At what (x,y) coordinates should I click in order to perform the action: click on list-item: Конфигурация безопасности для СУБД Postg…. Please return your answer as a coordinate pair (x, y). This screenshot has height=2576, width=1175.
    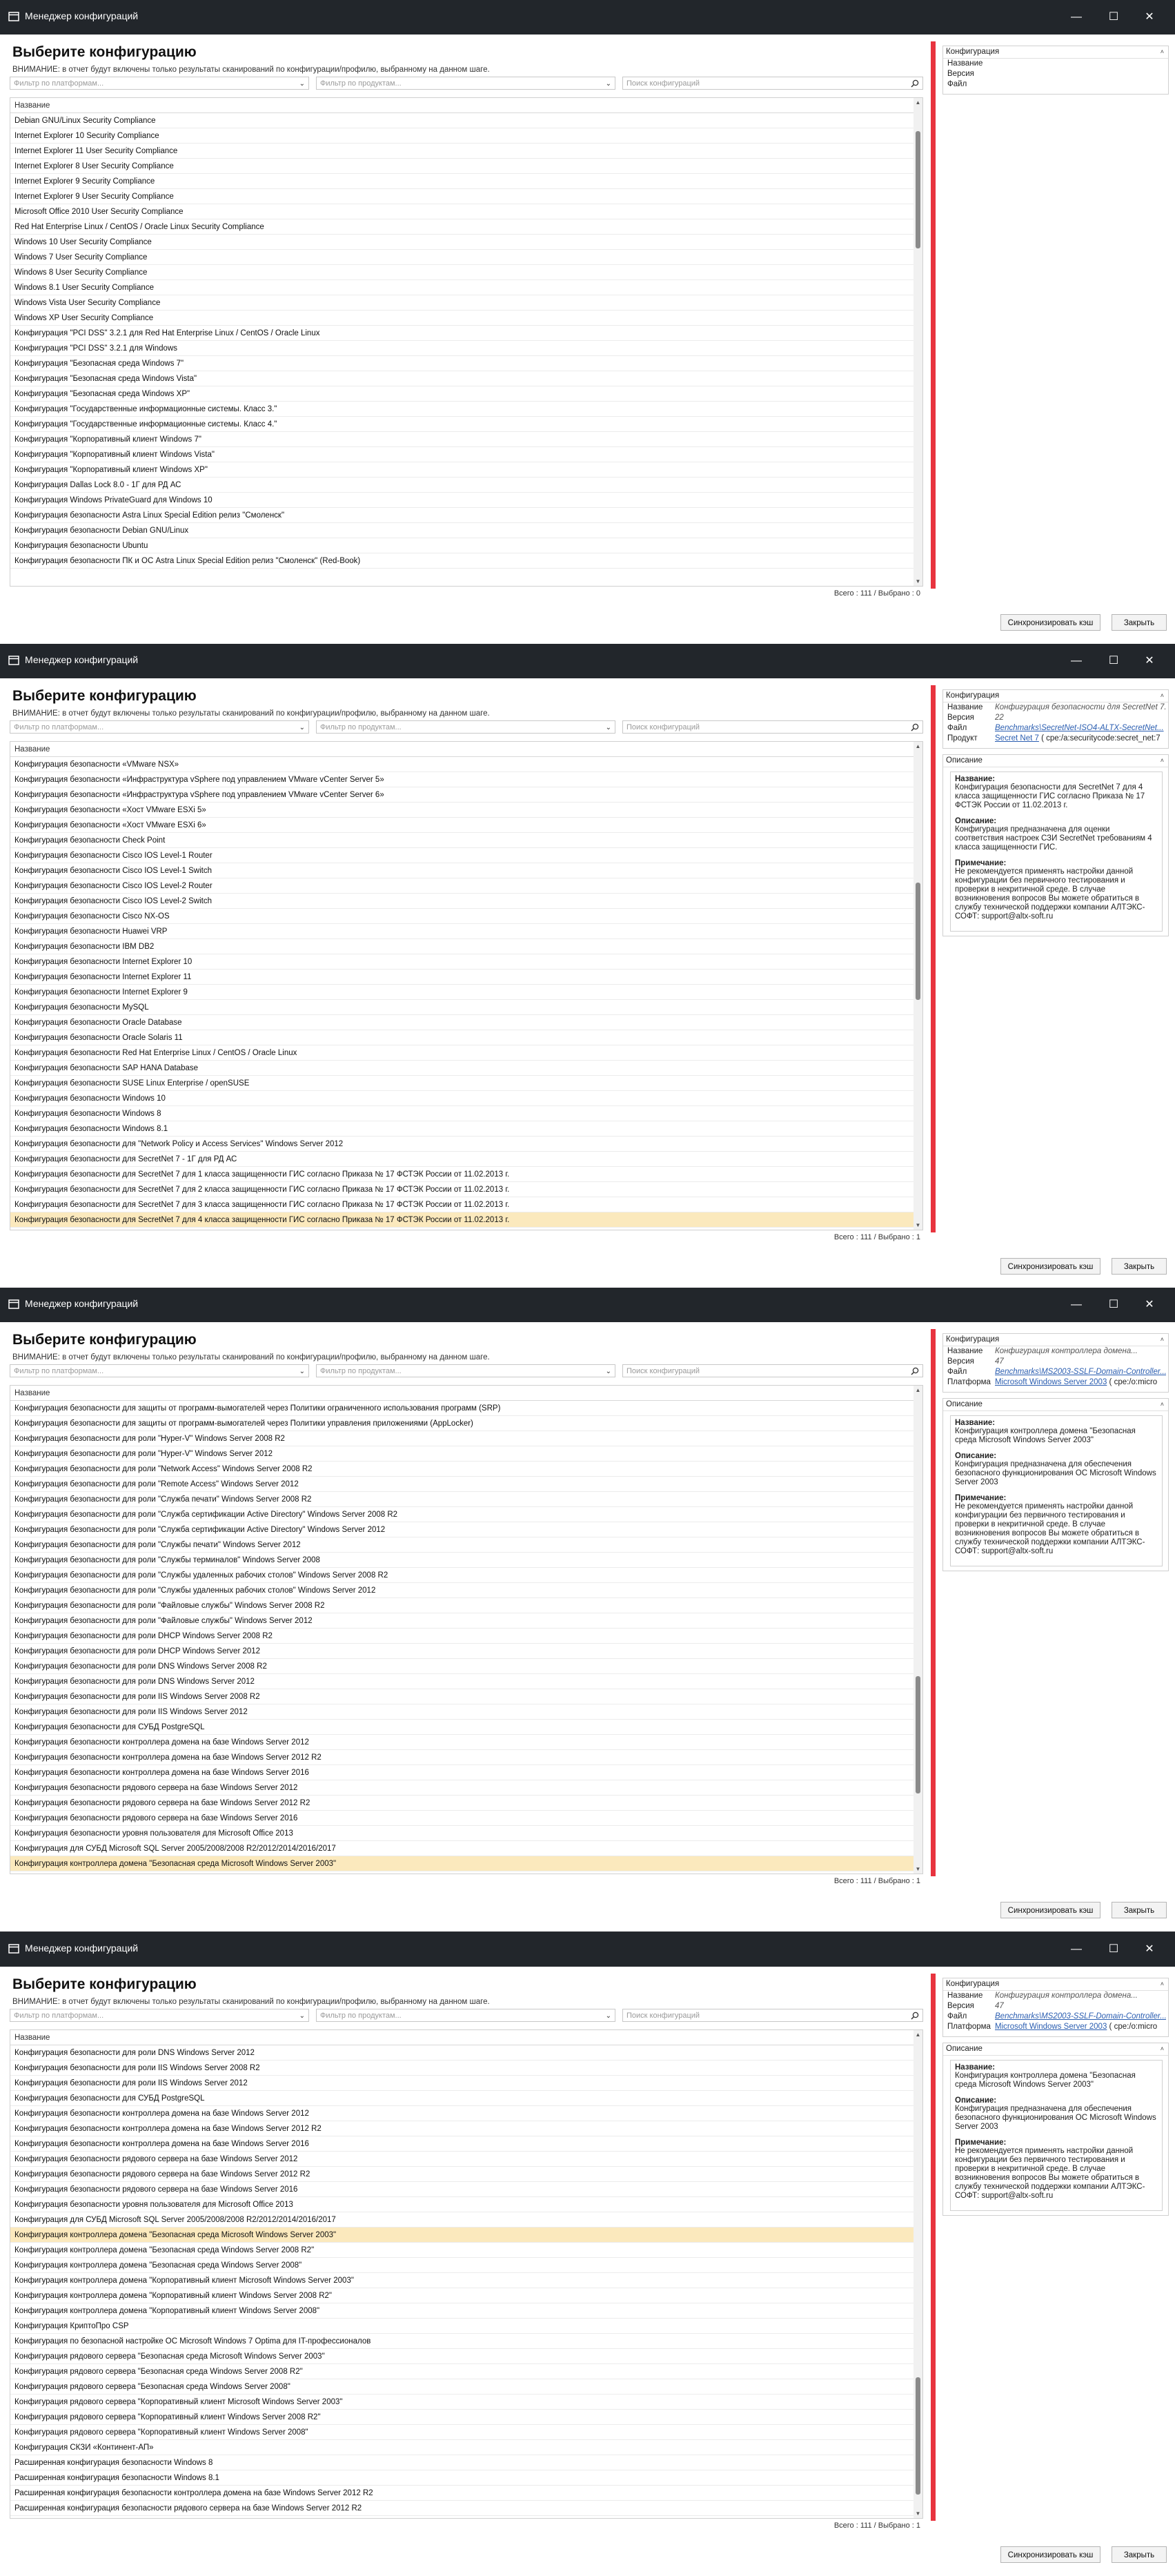
    Looking at the image, I should click on (462, 2098).